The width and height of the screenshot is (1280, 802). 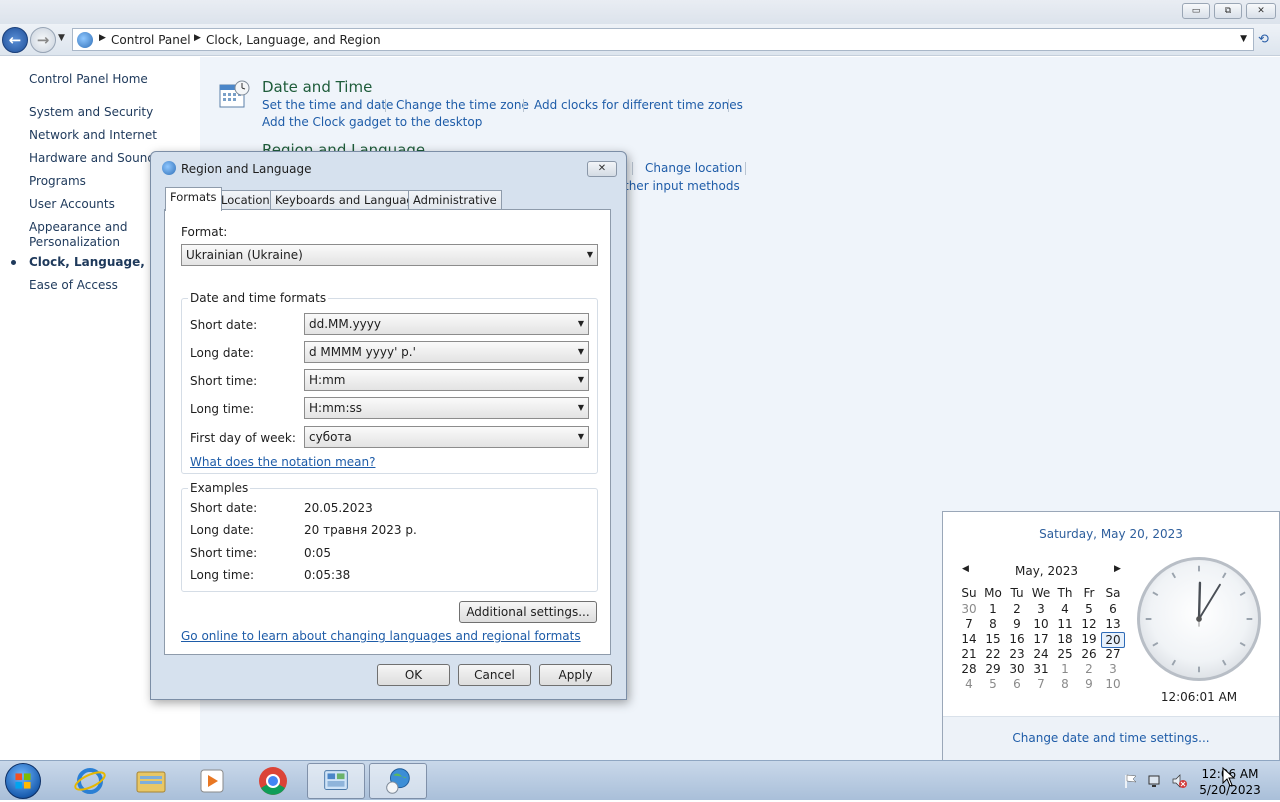 What do you see at coordinates (1243, 39) in the screenshot?
I see `address-dropdown-icon: ▼` at bounding box center [1243, 39].